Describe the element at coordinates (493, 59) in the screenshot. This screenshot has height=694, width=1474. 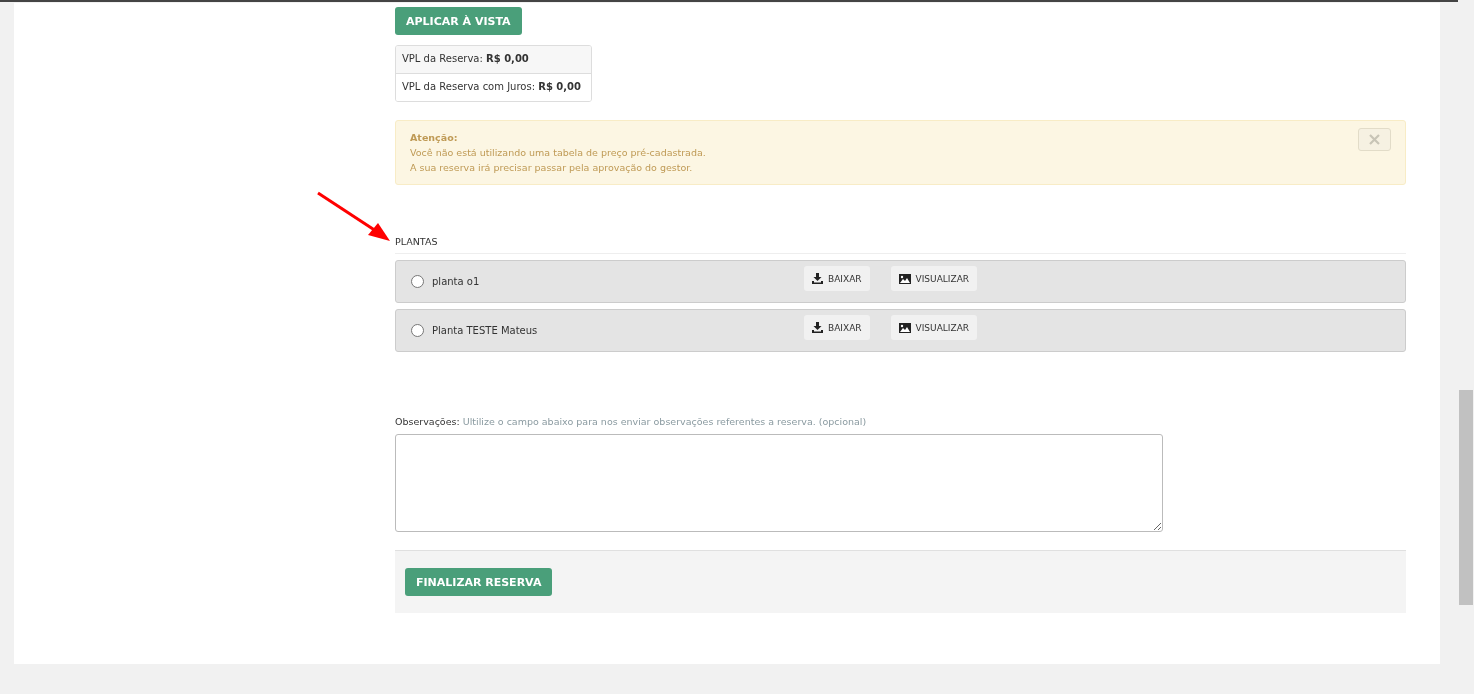
I see `summary-row: VPL da Reserva: R$ 0,00` at that location.